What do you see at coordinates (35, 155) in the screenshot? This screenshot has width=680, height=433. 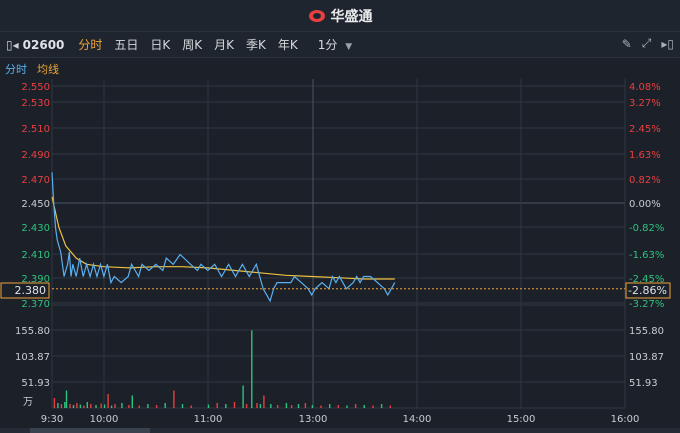 I see `price-tick-label: 2.490` at bounding box center [35, 155].